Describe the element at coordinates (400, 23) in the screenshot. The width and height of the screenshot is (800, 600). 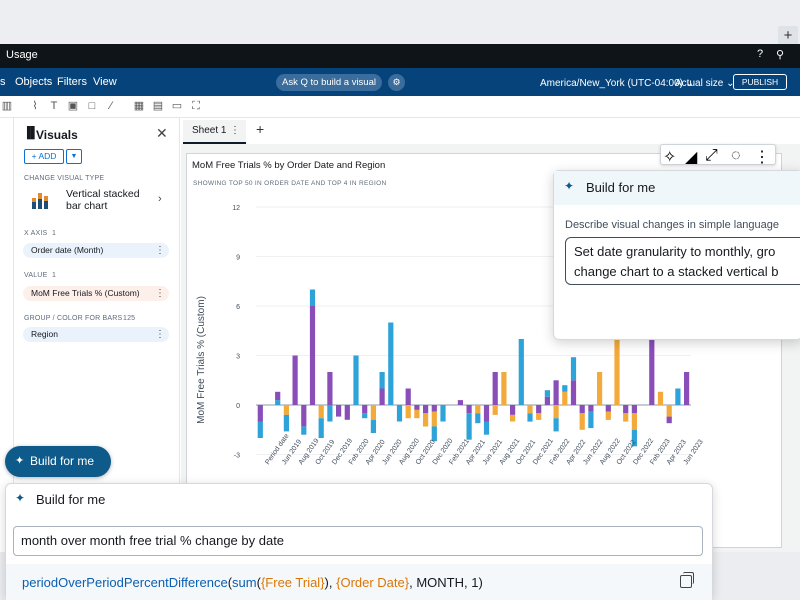
I see `desktop-strip` at that location.